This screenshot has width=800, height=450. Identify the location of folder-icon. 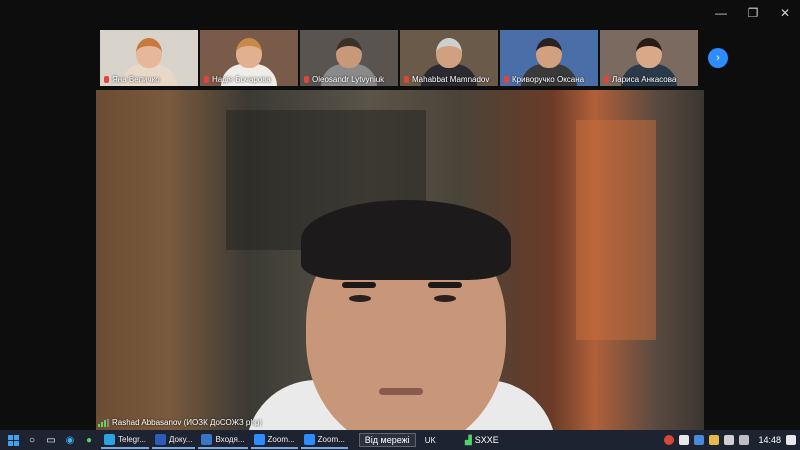
(714, 440).